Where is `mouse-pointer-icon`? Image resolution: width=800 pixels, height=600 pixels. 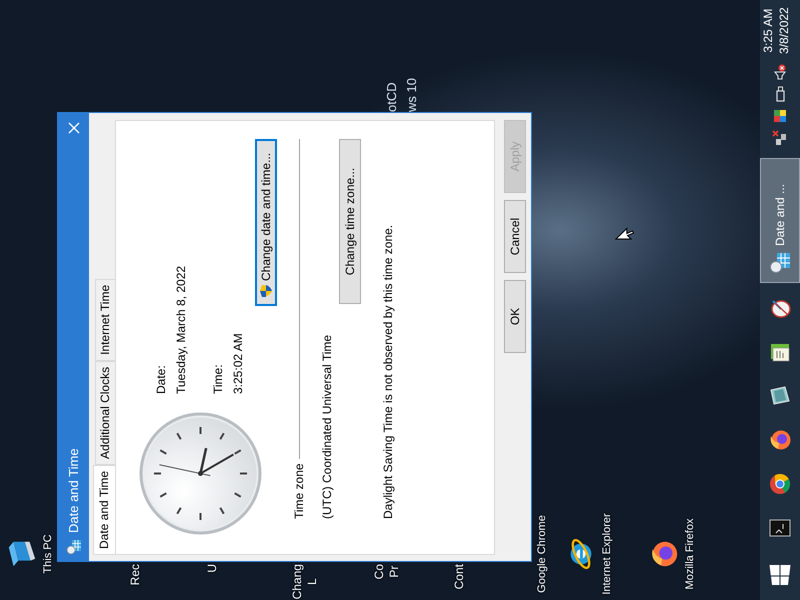
mouse-pointer-icon is located at coordinates (625, 233).